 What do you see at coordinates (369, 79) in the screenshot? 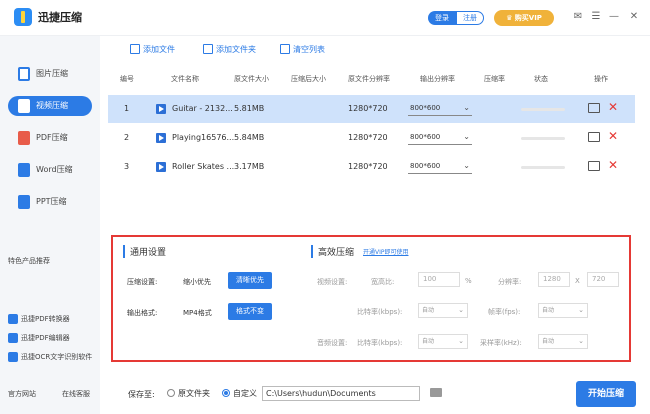
I see `header-resolution: 原文件分辨率` at bounding box center [369, 79].